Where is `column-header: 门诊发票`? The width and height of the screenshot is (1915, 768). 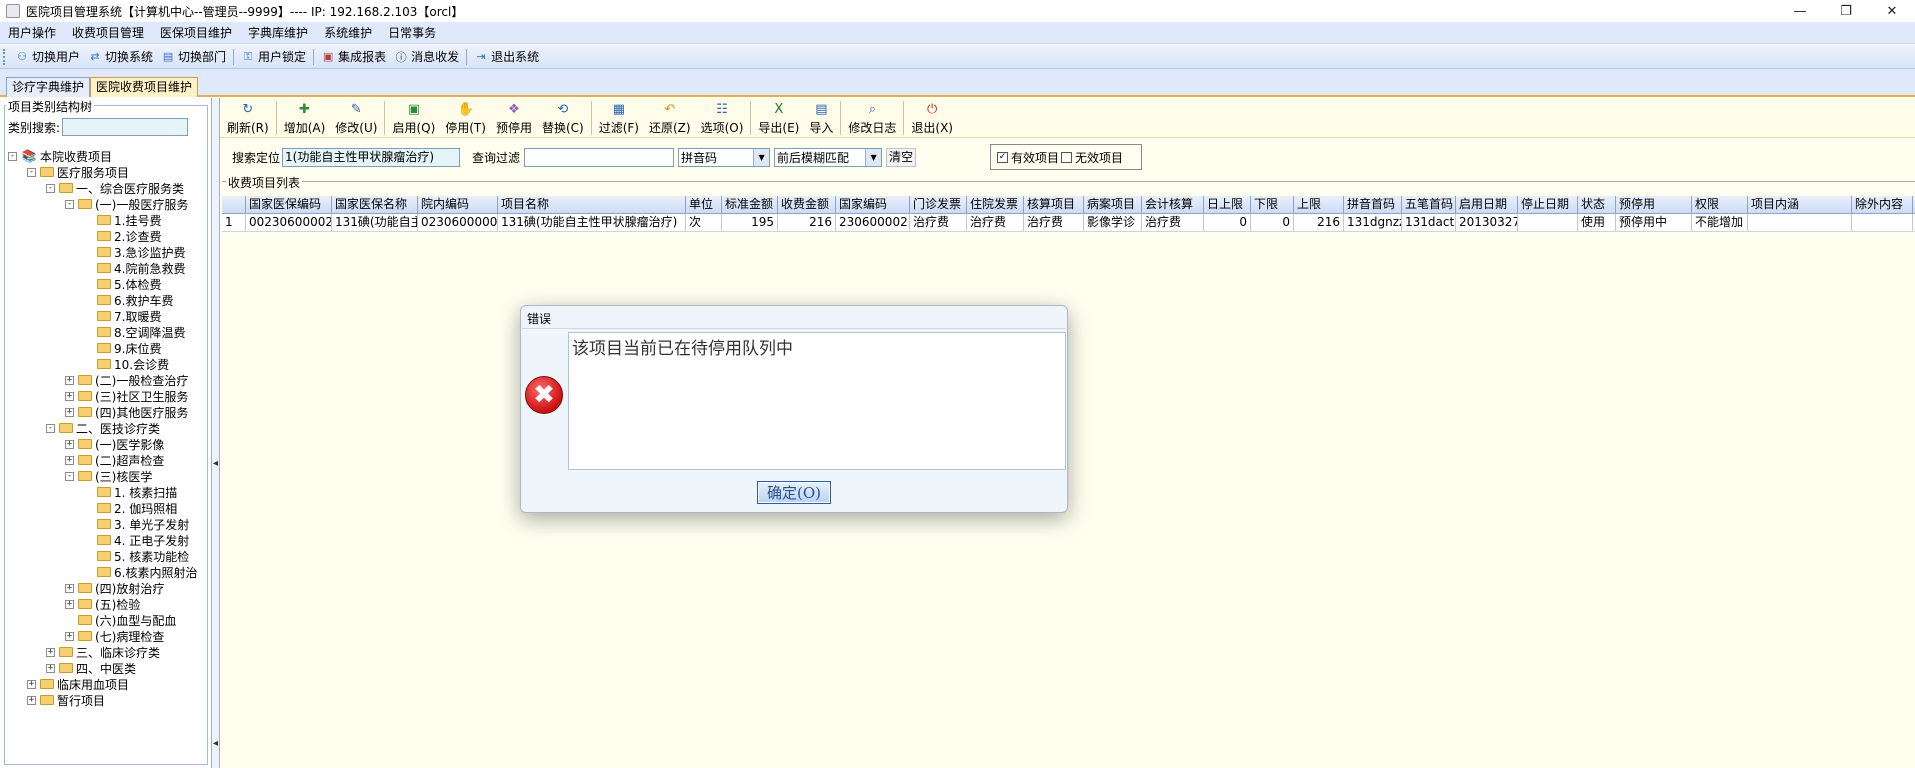 column-header: 门诊发票 is located at coordinates (938, 204).